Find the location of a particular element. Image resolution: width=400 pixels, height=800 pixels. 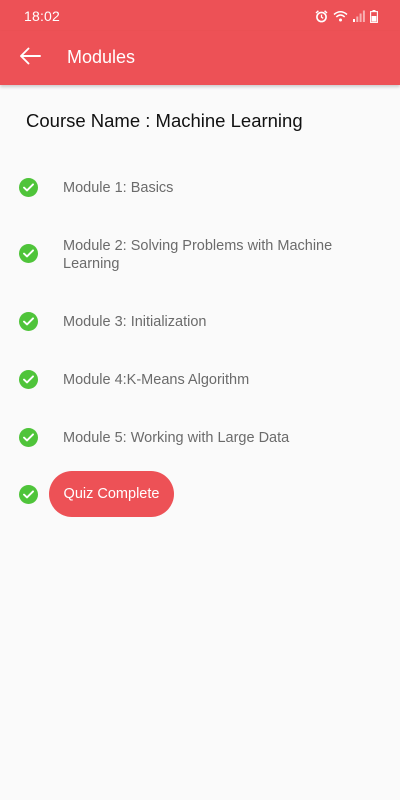

module-item-3: Module 3: Initialization is located at coordinates (200, 322).